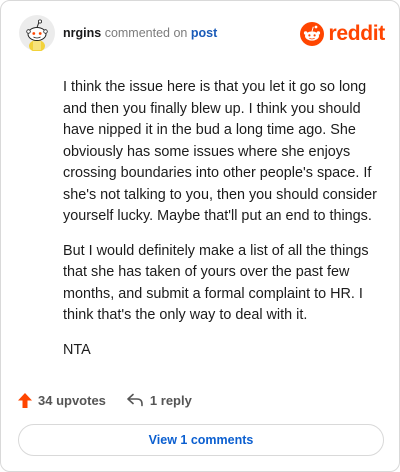 This screenshot has height=472, width=400. I want to click on comment-byline: nrgins commented on post, so click(140, 33).